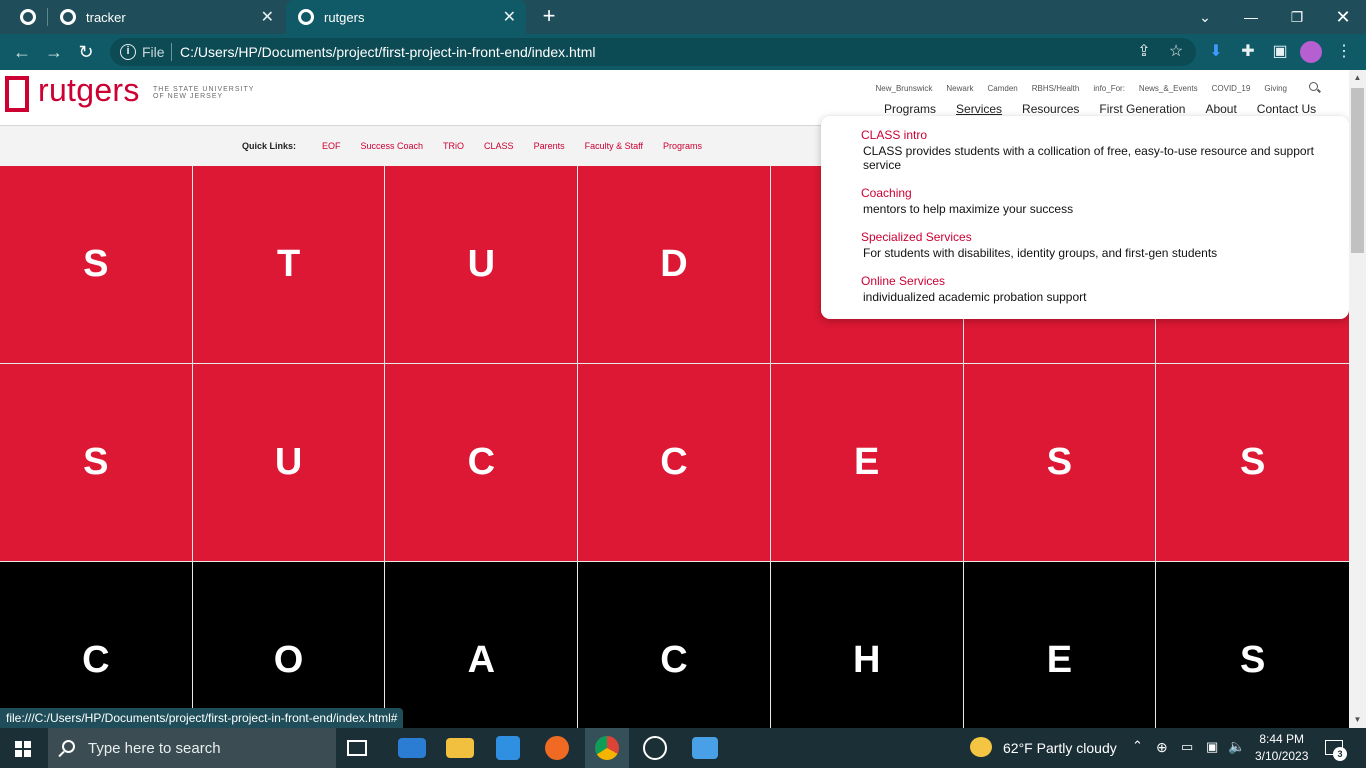  What do you see at coordinates (1092, 281) in the screenshot?
I see `dropdown-item-title: Online Services` at bounding box center [1092, 281].